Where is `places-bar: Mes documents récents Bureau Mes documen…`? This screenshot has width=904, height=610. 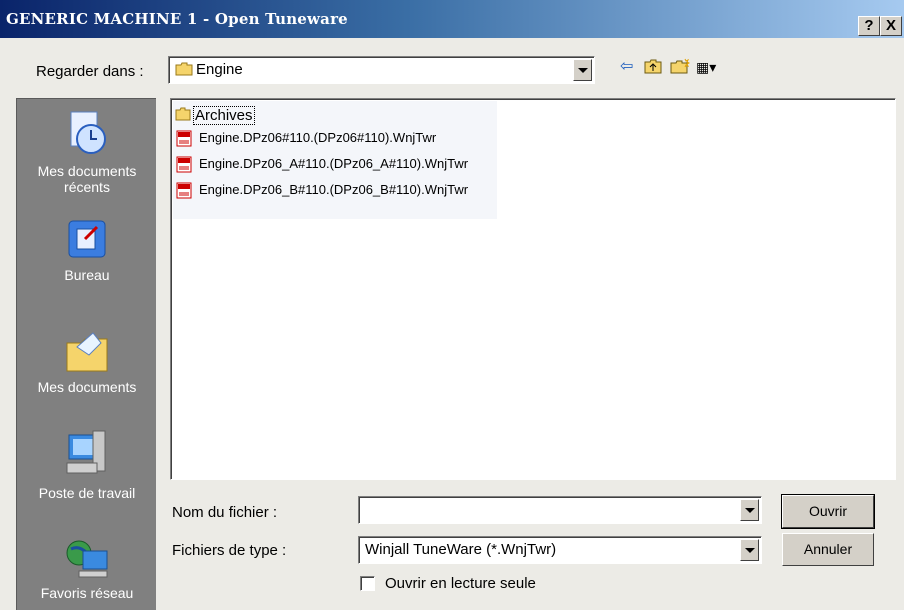 places-bar: Mes documents récents Bureau Mes documen… is located at coordinates (86, 354).